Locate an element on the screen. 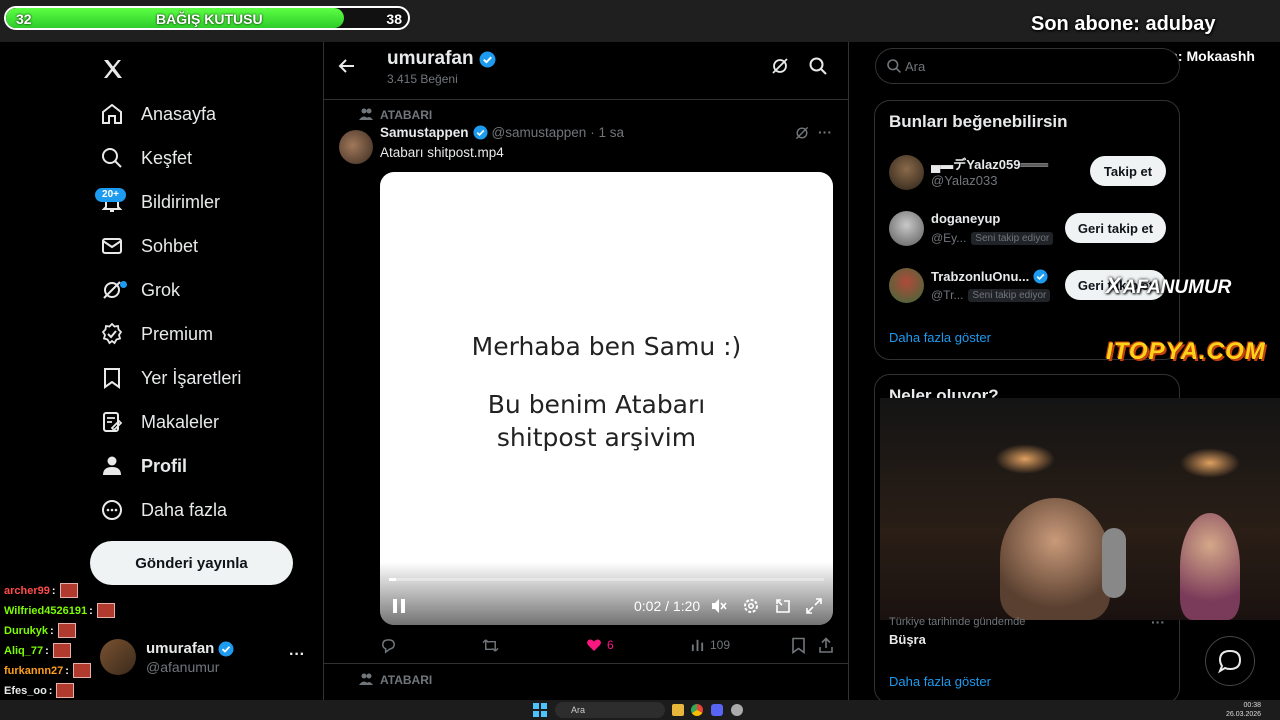 The height and width of the screenshot is (720, 1280). donation-progress-bar: 32 BAĞIŞ KUTUSU 38 is located at coordinates (207, 18).